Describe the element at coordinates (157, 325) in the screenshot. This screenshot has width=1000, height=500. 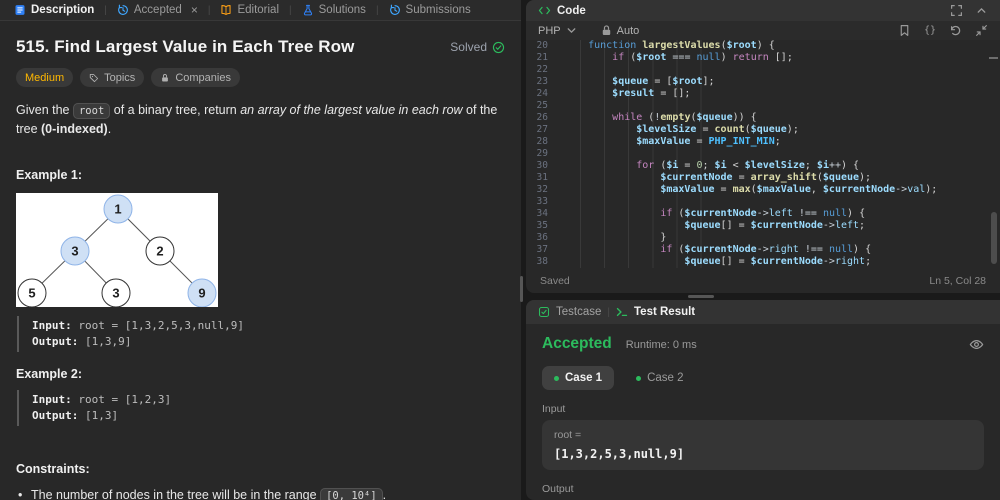
I see `input-value: root = [1,3,2,5,3,null,9]` at that location.